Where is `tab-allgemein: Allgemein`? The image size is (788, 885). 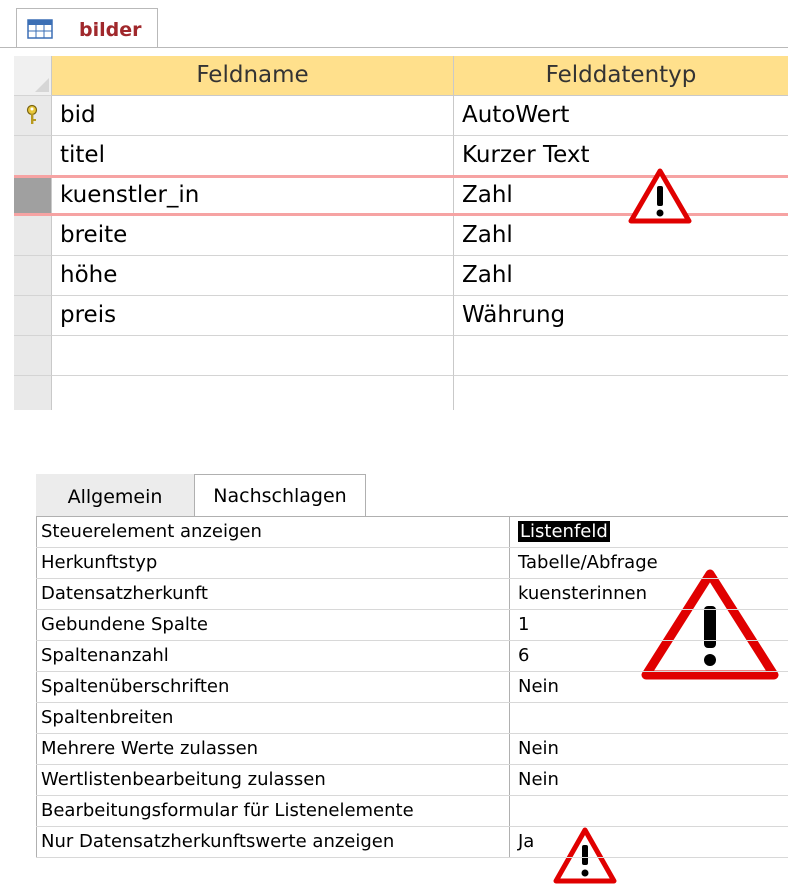
tab-allgemein: Allgemein is located at coordinates (115, 495).